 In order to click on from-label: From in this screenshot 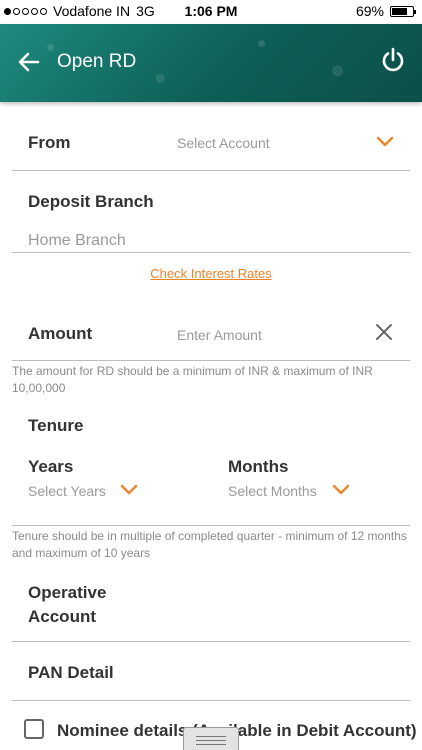, I will do `click(49, 142)`.